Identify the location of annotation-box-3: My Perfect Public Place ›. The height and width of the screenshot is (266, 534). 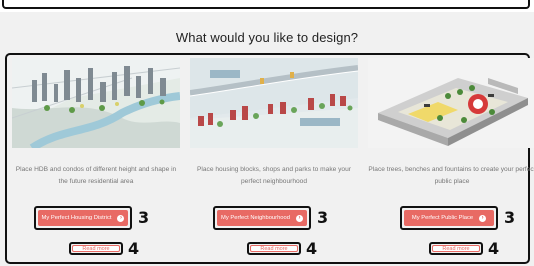
(449, 218).